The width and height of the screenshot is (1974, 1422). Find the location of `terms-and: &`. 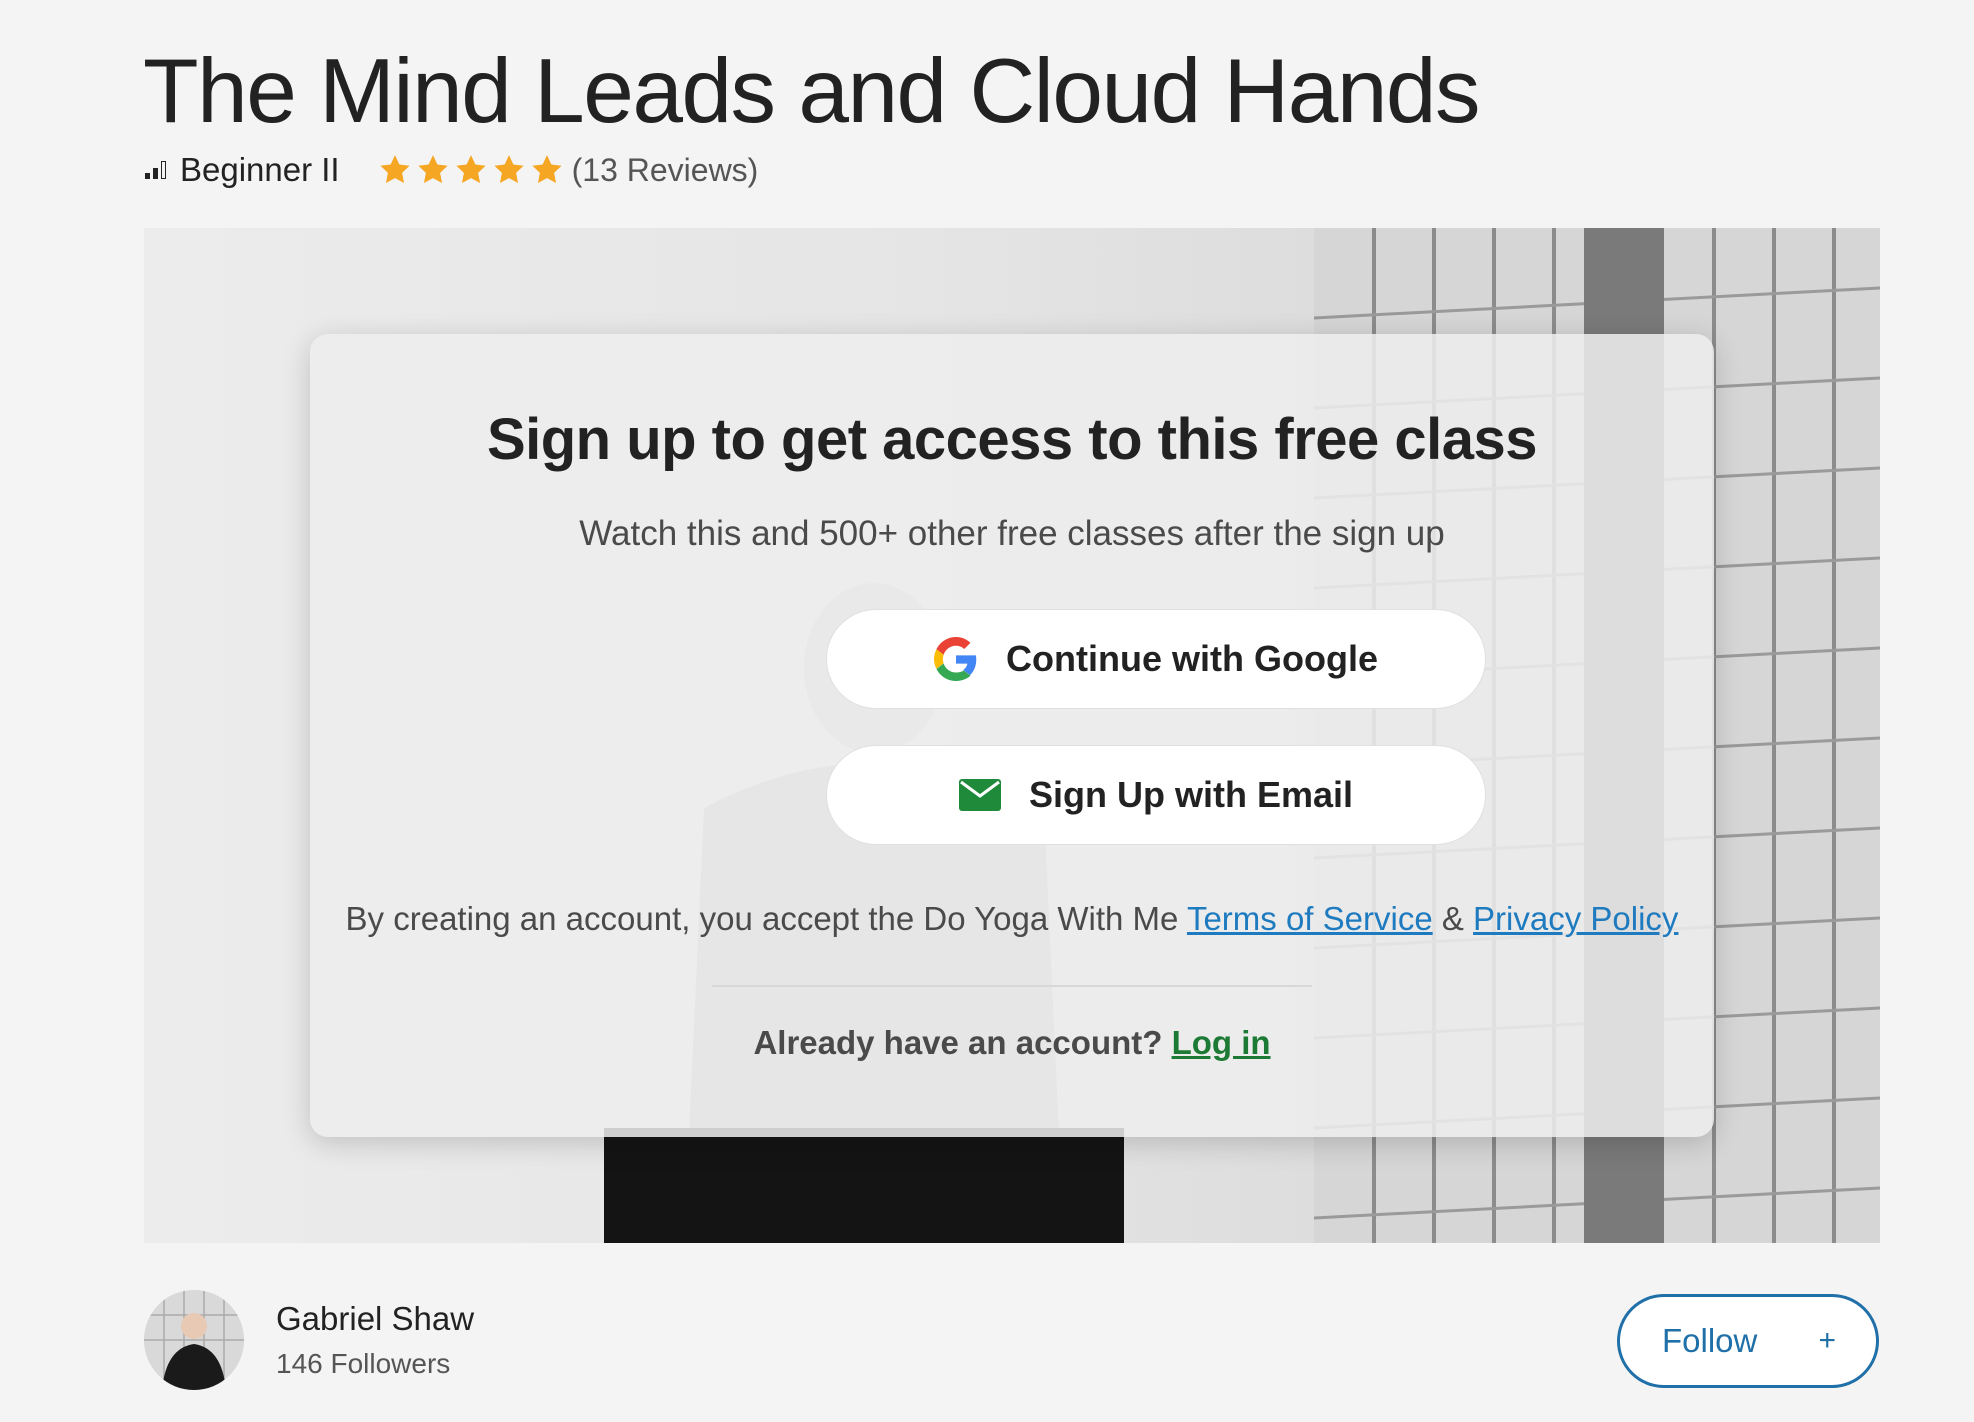

terms-and: & is located at coordinates (1453, 918).